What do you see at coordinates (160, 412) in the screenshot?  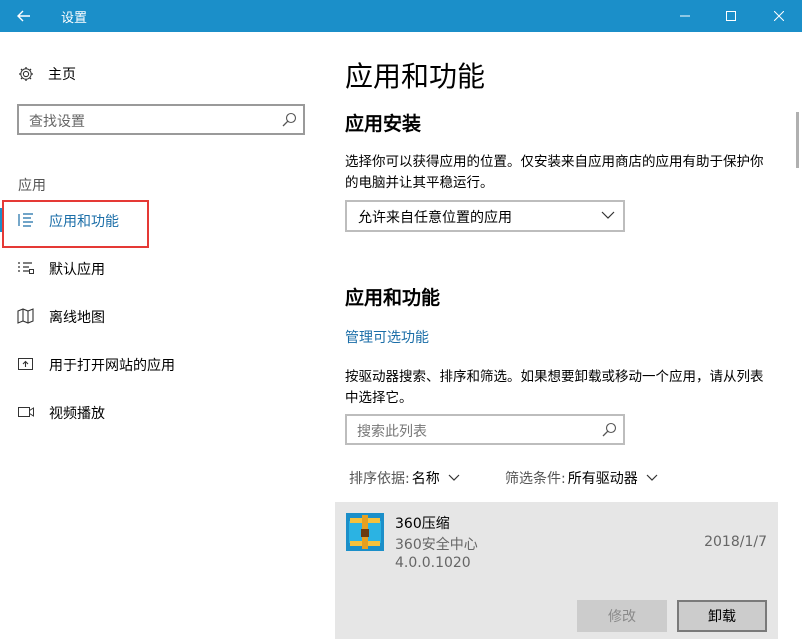 I see `sidebar-item-video-playback: 视频播放` at bounding box center [160, 412].